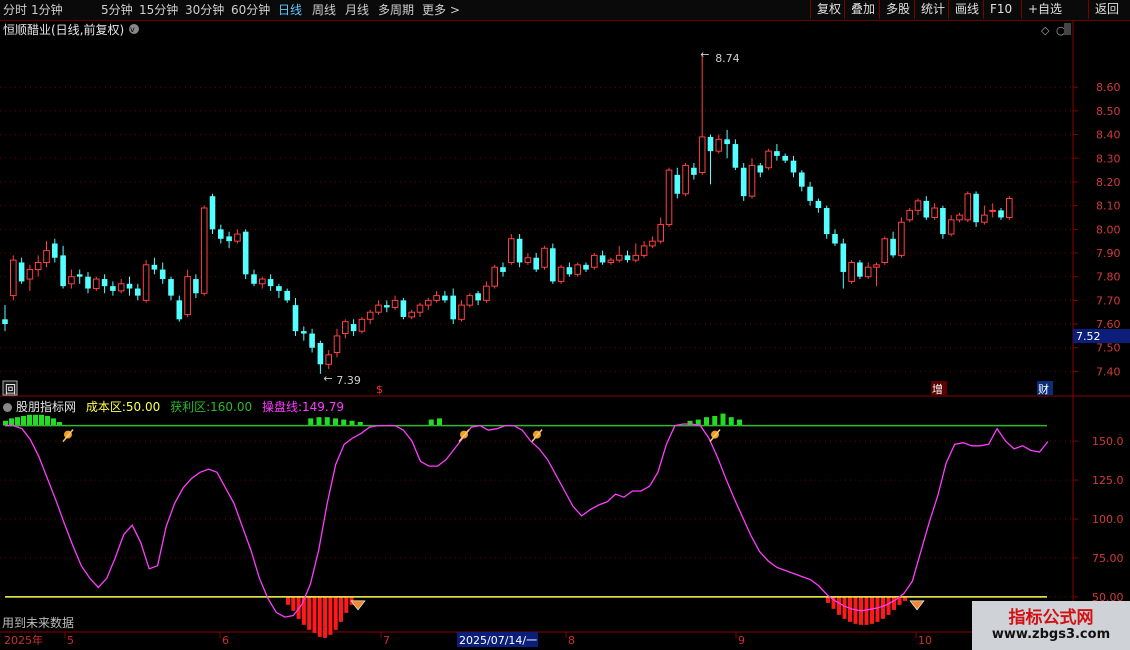 The width and height of the screenshot is (1130, 650). Describe the element at coordinates (15, 10) in the screenshot. I see `period-tab-minute: 分时` at that location.